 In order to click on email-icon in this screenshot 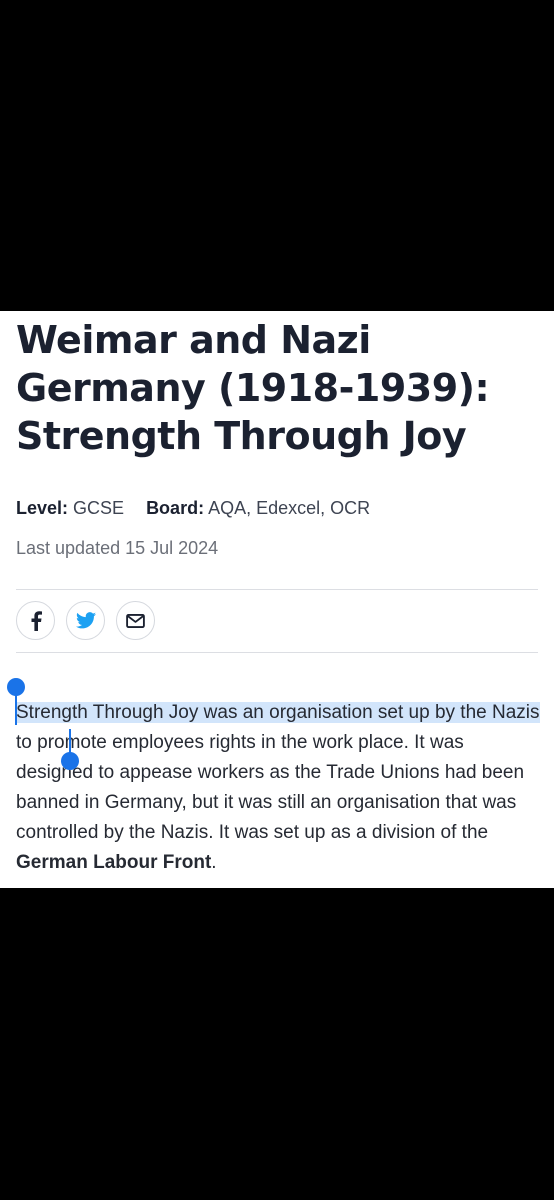, I will do `click(135, 620)`.